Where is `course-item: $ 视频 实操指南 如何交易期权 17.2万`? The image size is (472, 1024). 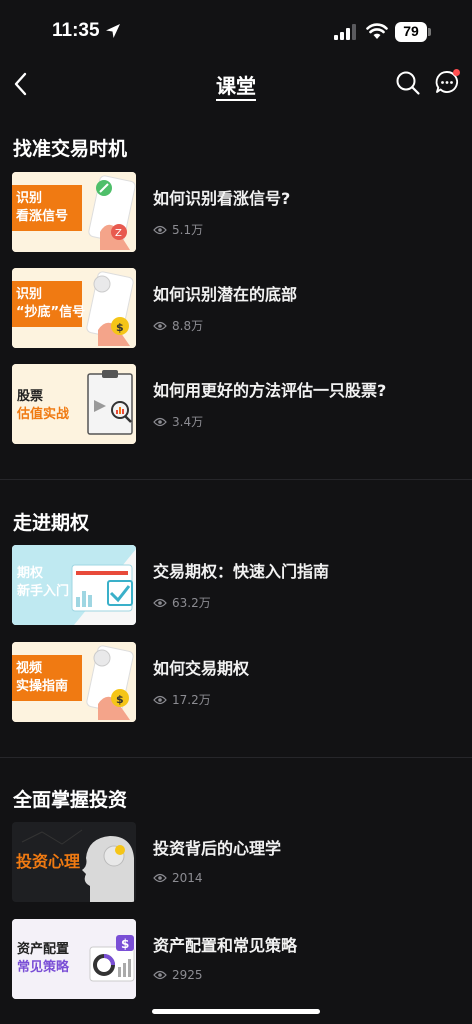 course-item: $ 视频 实操指南 如何交易期权 17.2万 is located at coordinates (236, 682).